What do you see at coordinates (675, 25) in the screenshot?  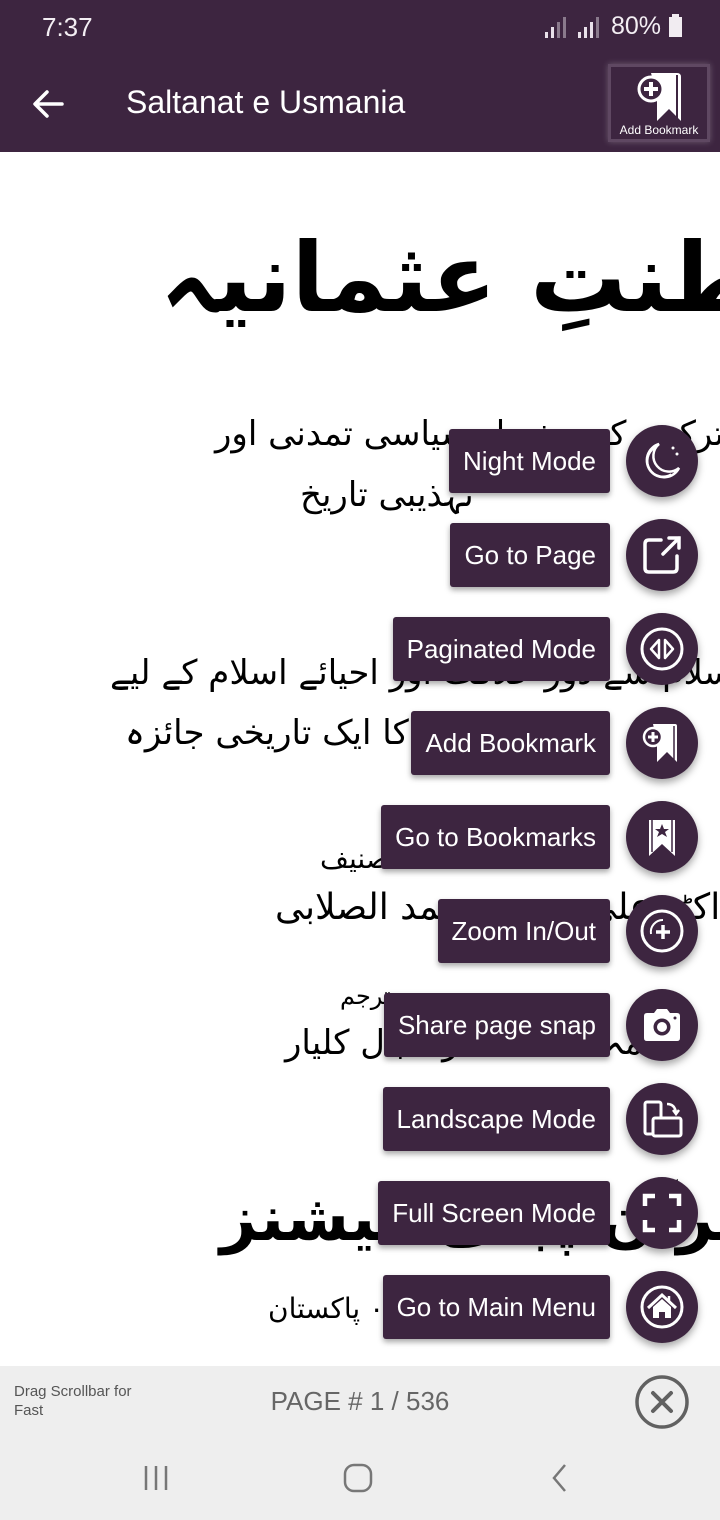 I see `battery-icon` at bounding box center [675, 25].